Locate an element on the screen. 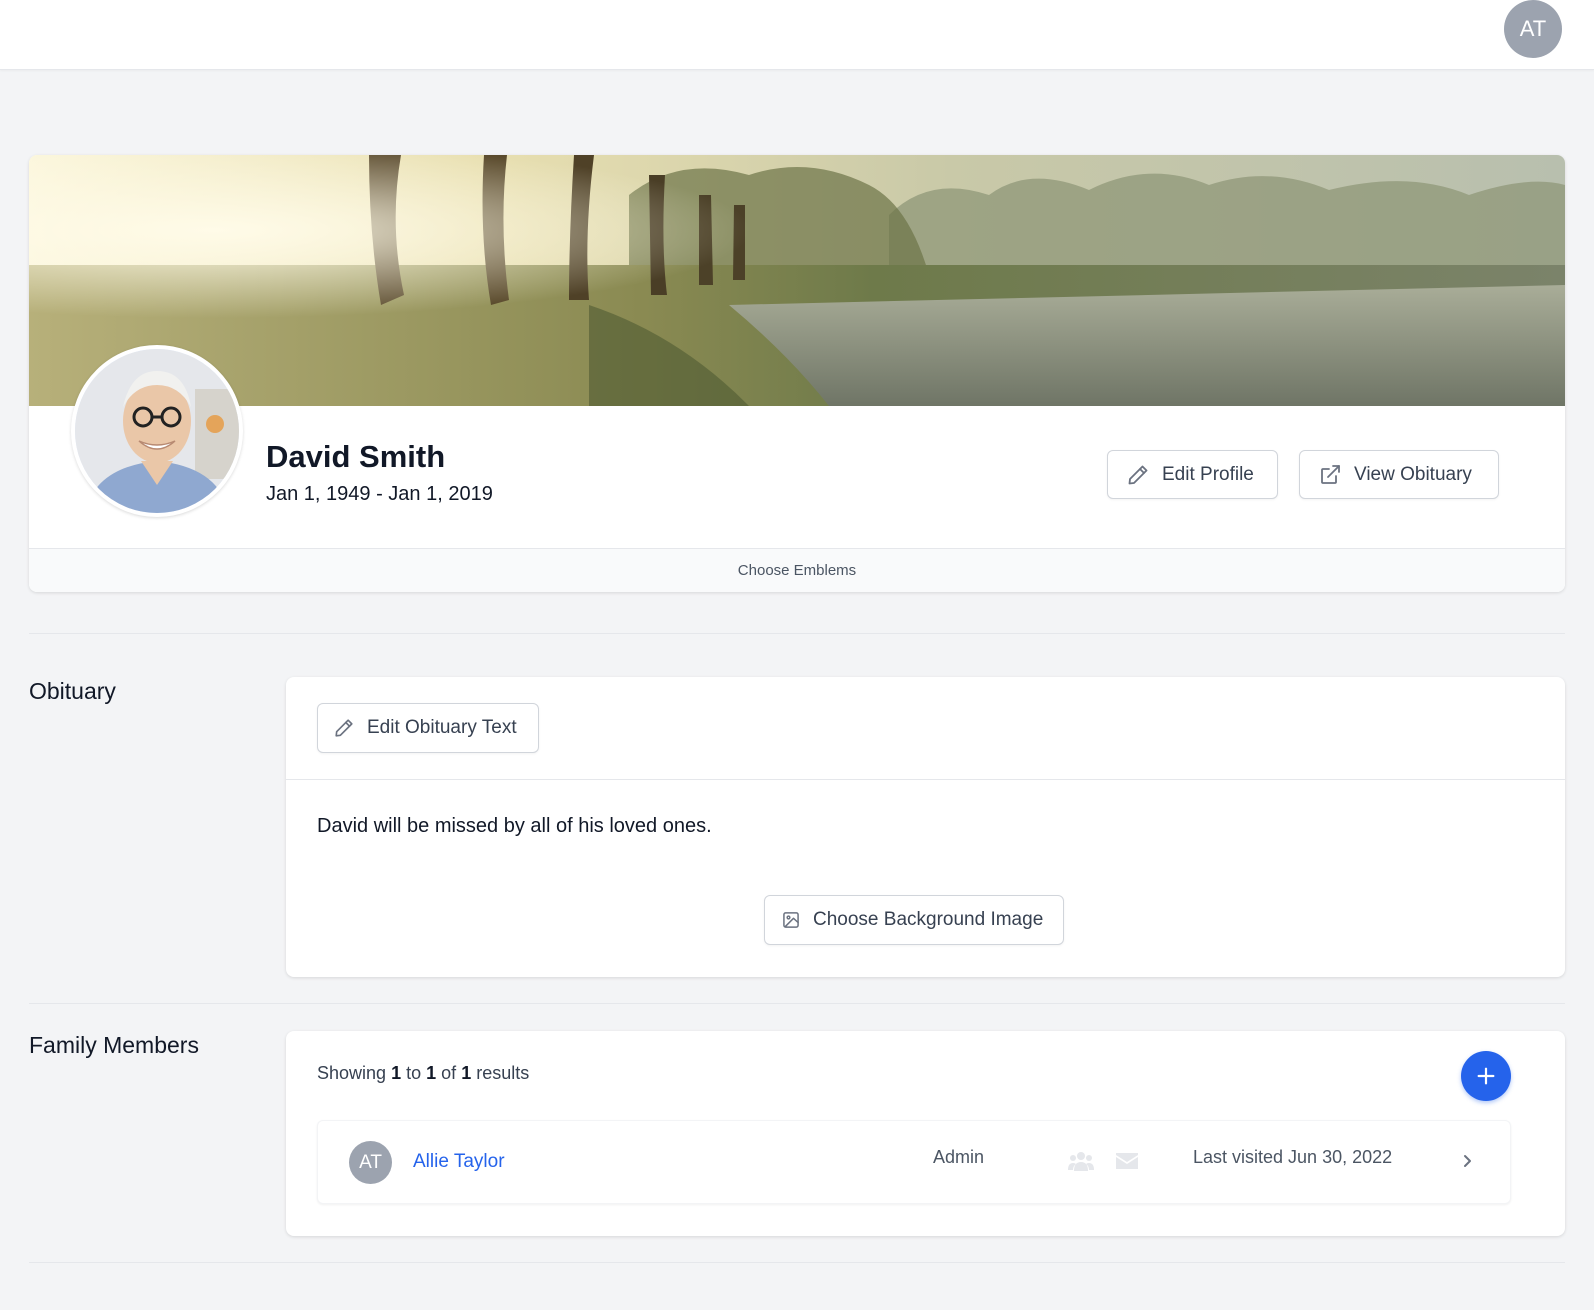  edit-obituary-text-button: Edit Obituary Text is located at coordinates (428, 728).